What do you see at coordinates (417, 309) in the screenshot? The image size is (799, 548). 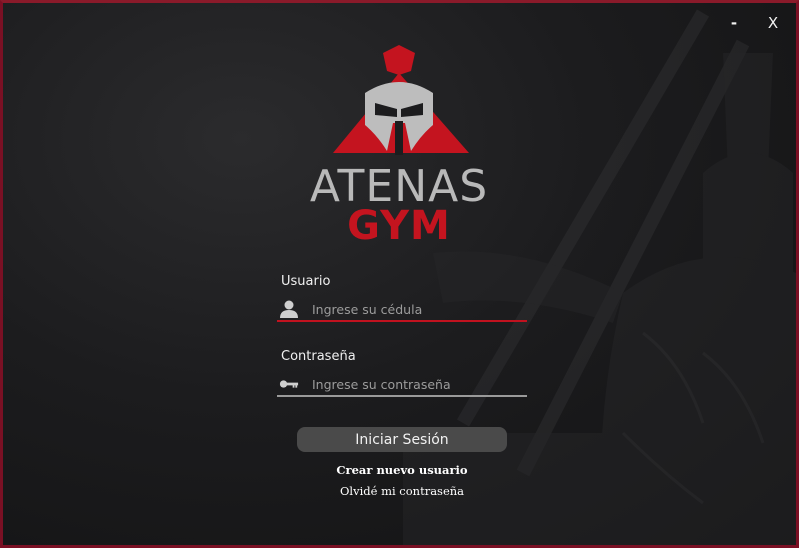 I see `username-input` at bounding box center [417, 309].